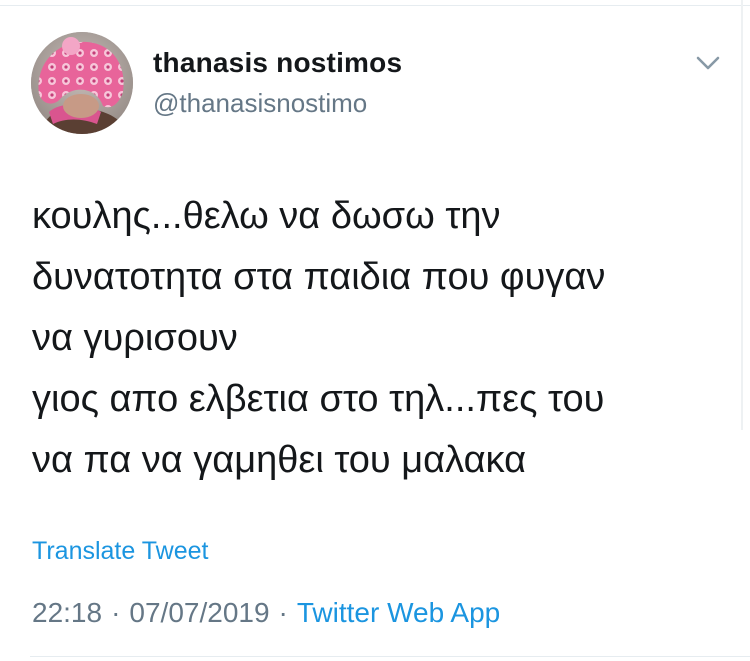 The height and width of the screenshot is (661, 750). Describe the element at coordinates (266, 216) in the screenshot. I see `tweet-text-line: κουλης...θελω να δωσω την` at that location.